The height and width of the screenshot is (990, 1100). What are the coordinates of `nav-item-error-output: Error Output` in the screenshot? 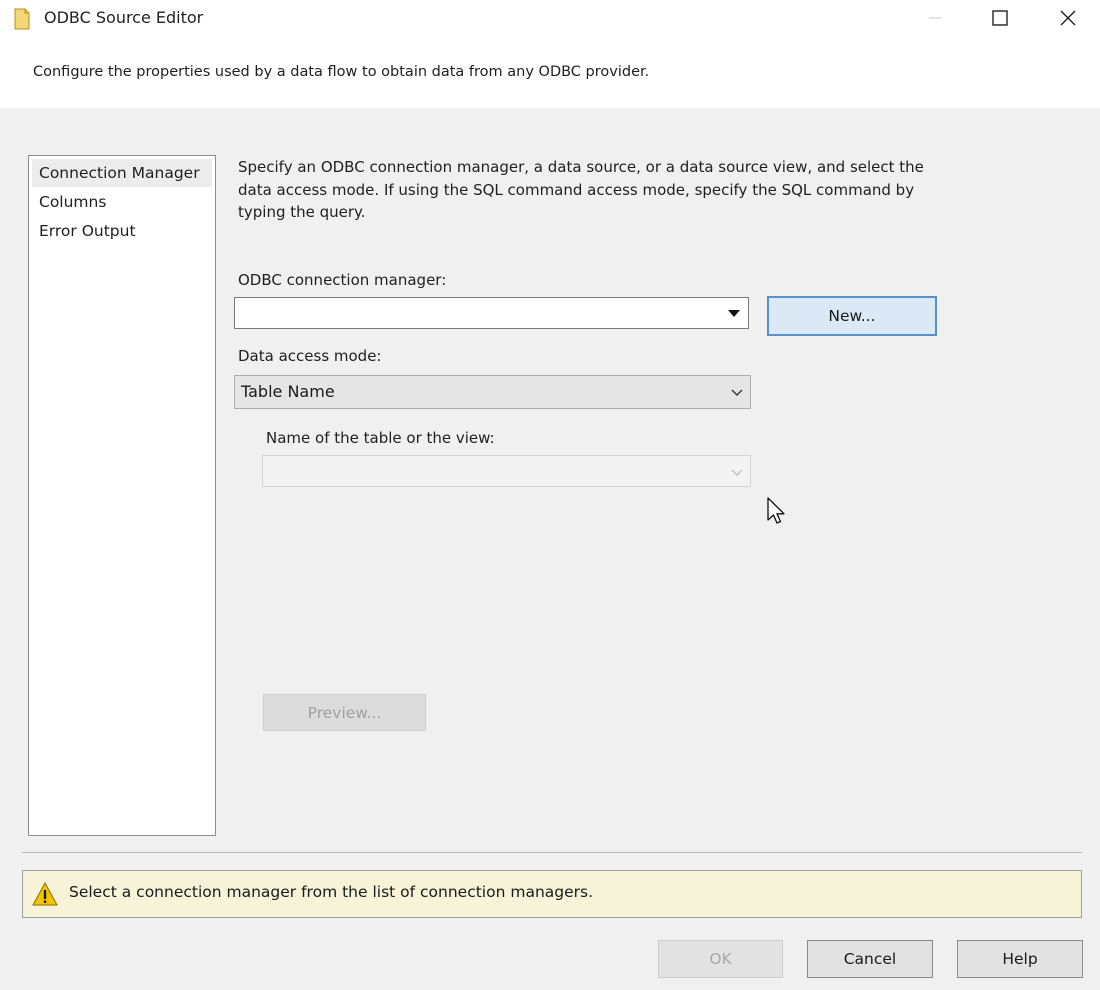 It's located at (122, 231).